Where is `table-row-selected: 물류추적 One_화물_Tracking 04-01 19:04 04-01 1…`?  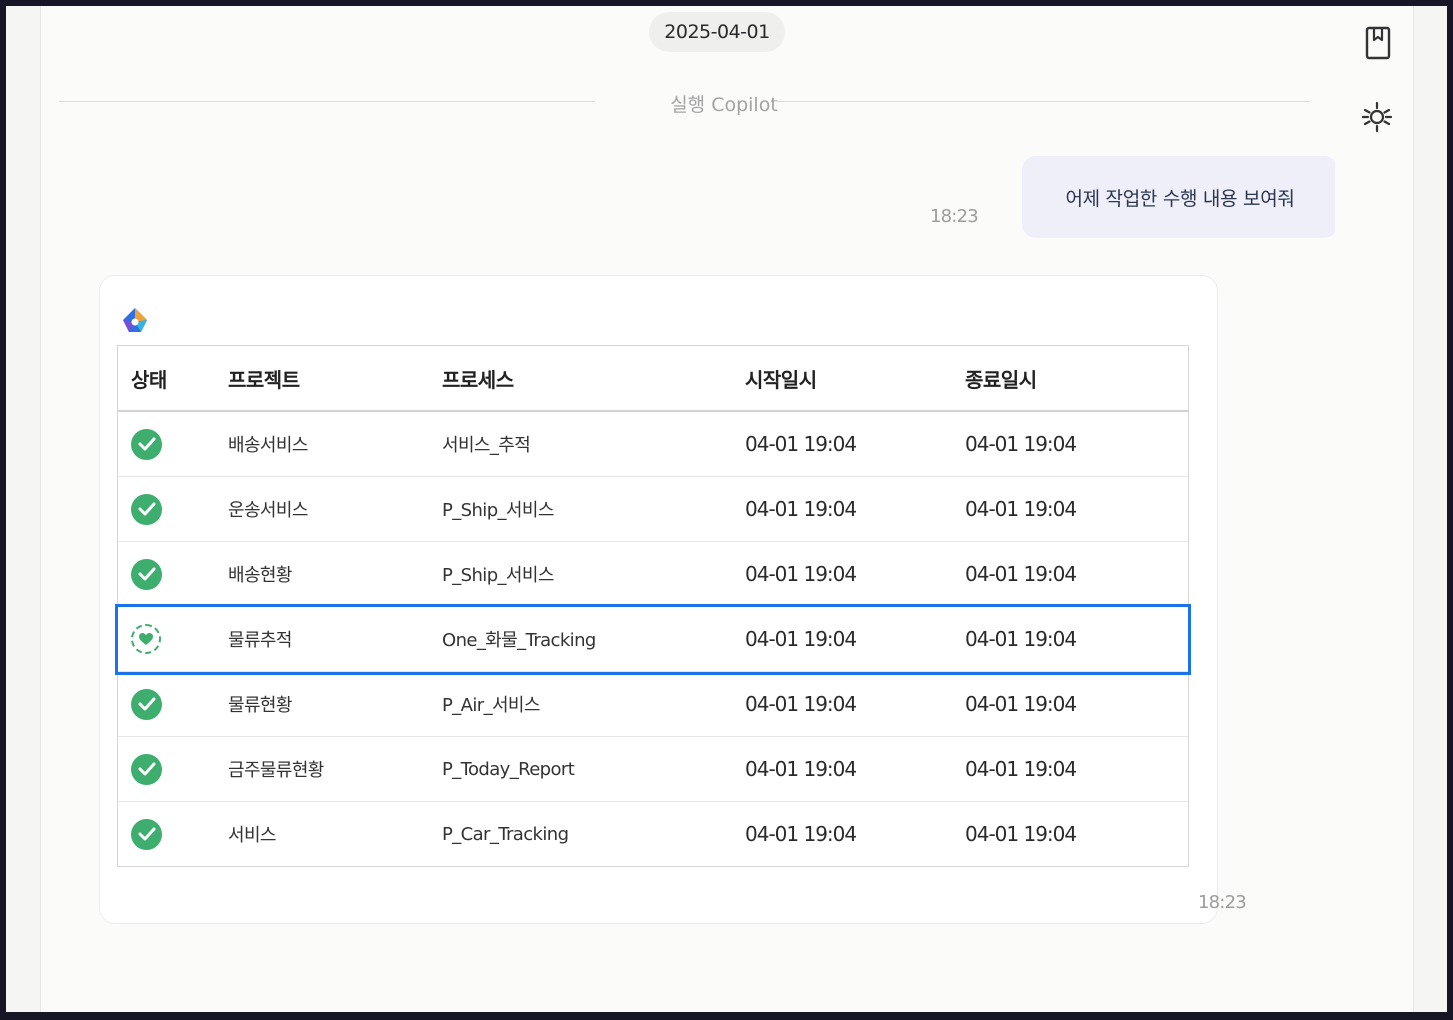 table-row-selected: 물류추적 One_화물_Tracking 04-01 19:04 04-01 1… is located at coordinates (653, 639).